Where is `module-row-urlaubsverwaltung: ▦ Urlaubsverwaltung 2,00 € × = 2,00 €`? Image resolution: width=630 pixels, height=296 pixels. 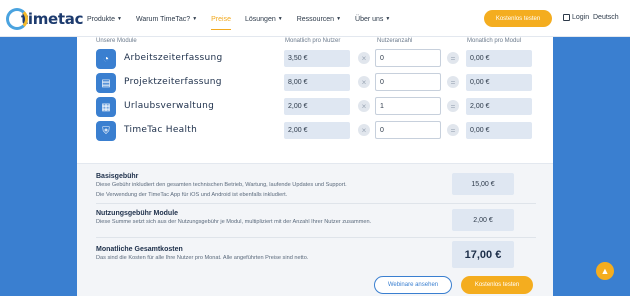 module-row-urlaubsverwaltung: ▦ Urlaubsverwaltung 2,00 € × = 2,00 € is located at coordinates (316, 107).